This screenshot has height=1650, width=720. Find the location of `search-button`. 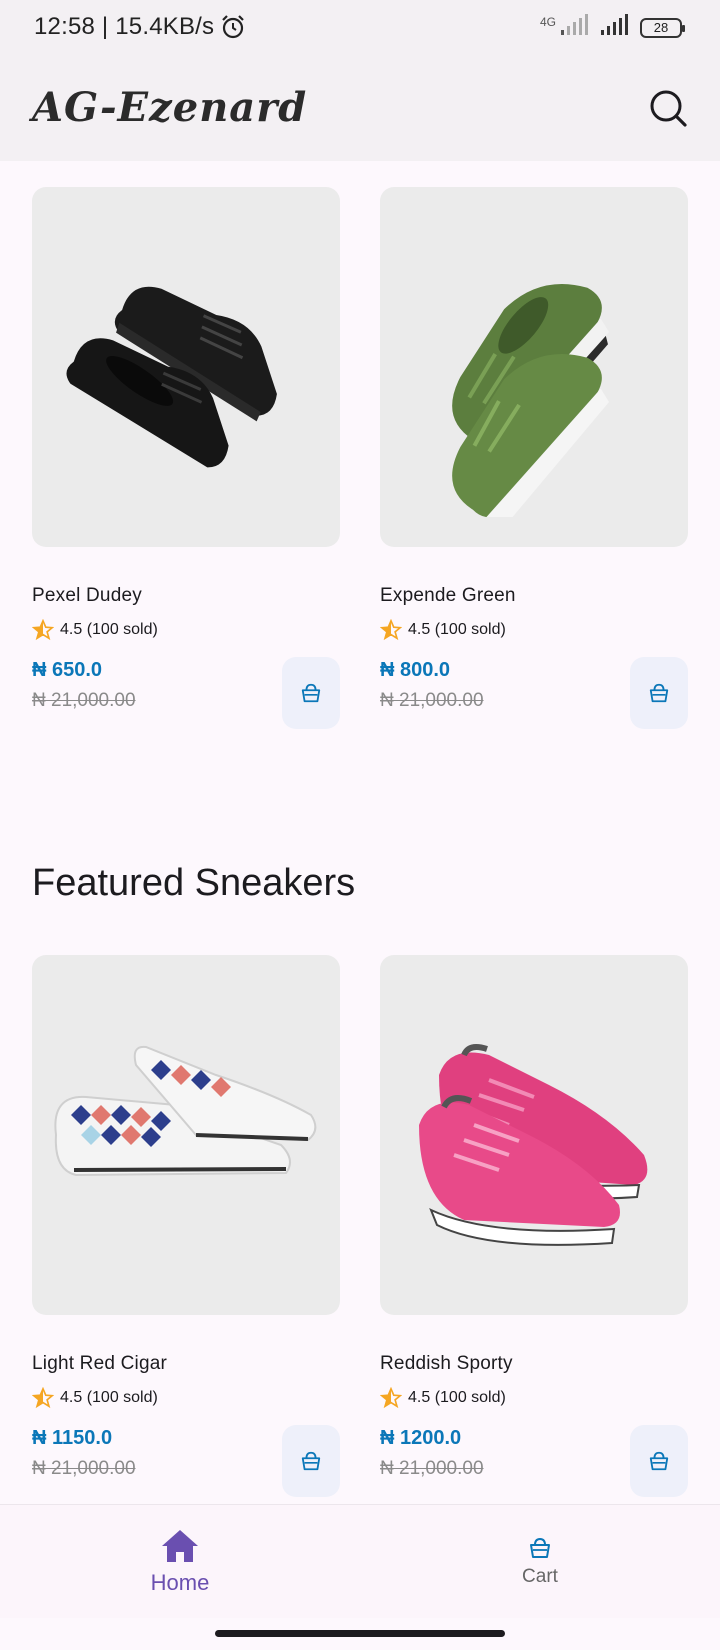

search-button is located at coordinates (668, 108).